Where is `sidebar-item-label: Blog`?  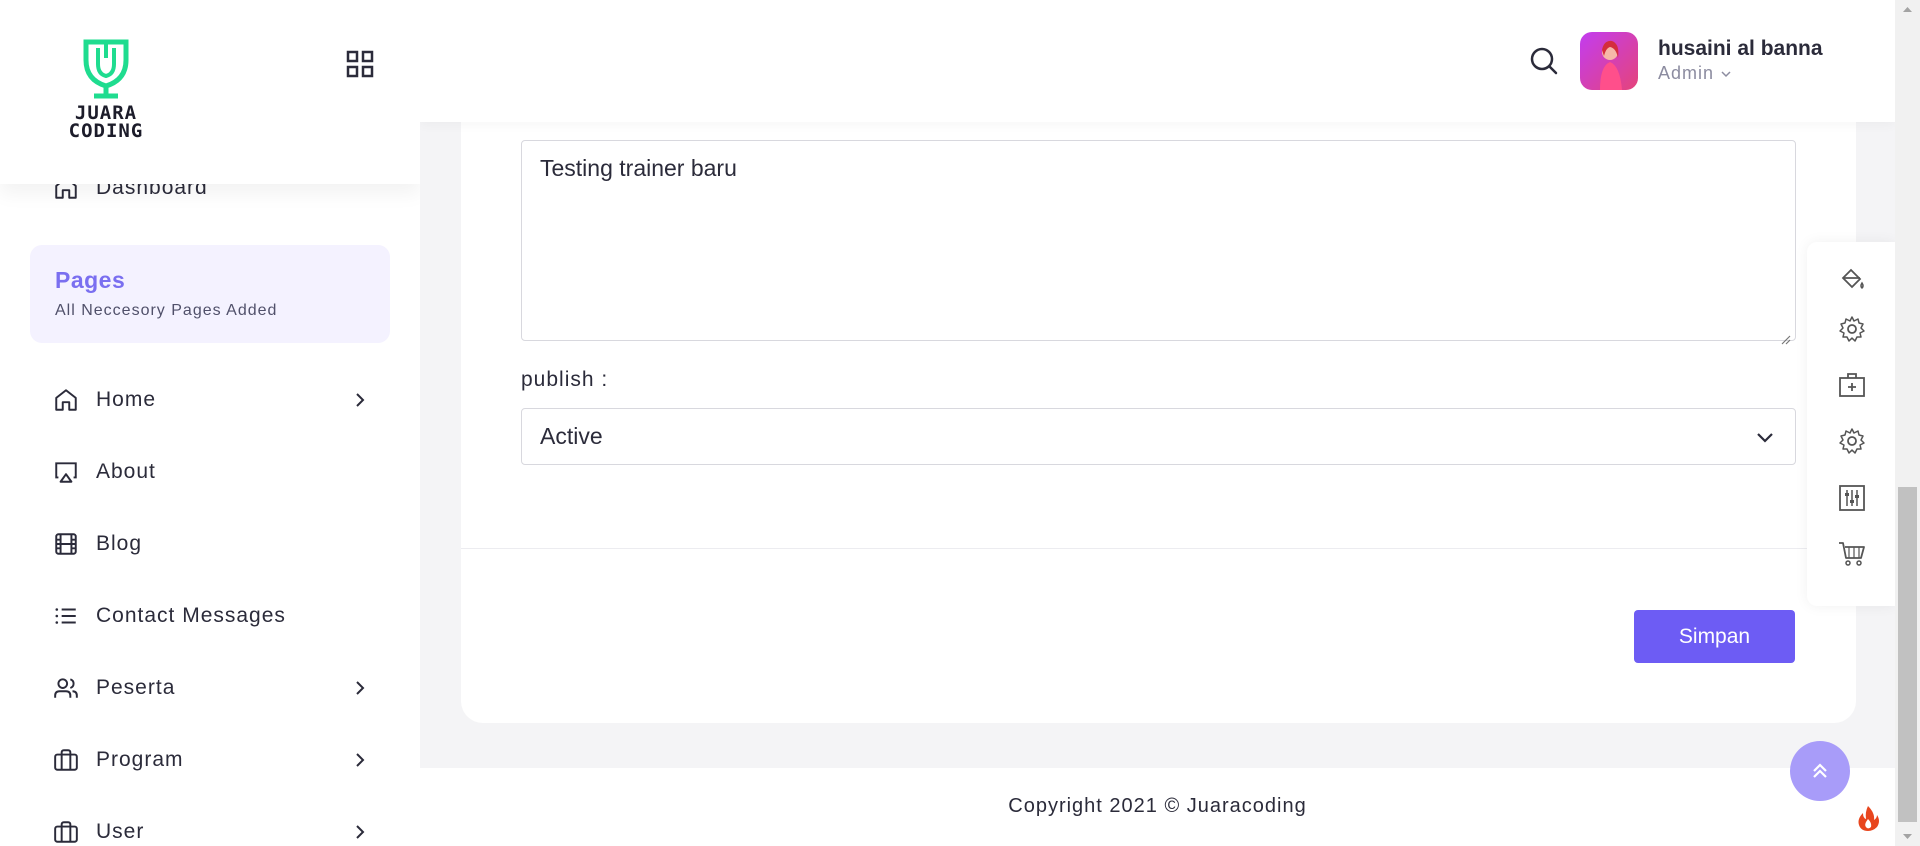
sidebar-item-label: Blog is located at coordinates (119, 543).